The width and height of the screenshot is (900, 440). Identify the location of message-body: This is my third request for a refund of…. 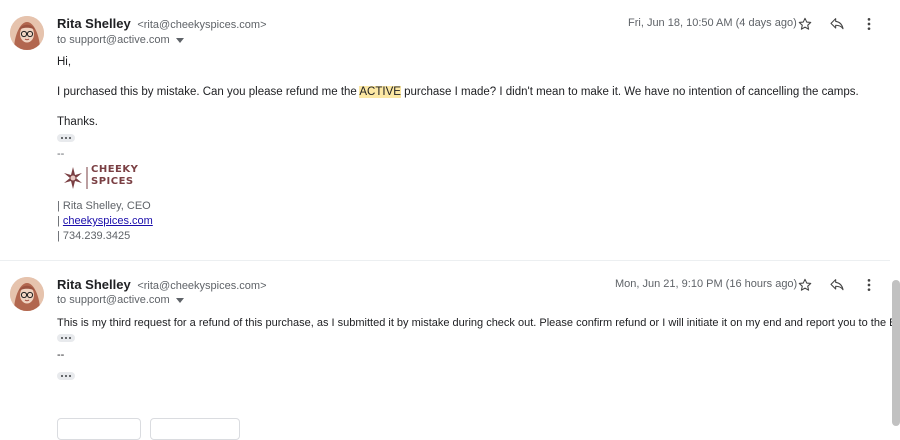
(478, 323).